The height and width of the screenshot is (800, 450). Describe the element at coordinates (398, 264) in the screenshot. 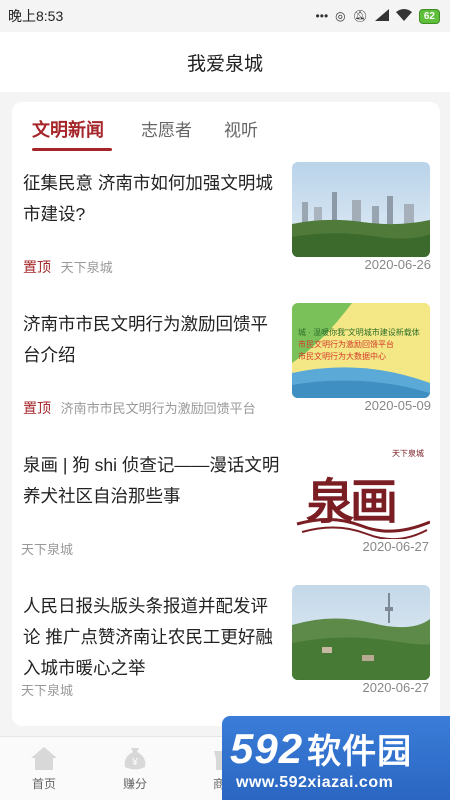

I see `news-date: 2020-06-26` at that location.